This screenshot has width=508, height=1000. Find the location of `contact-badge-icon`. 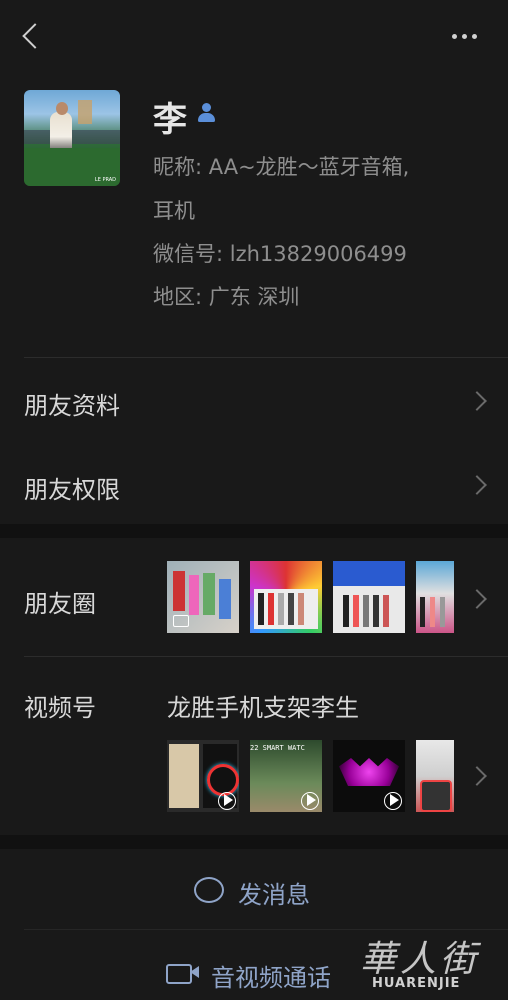

contact-badge-icon is located at coordinates (207, 113).